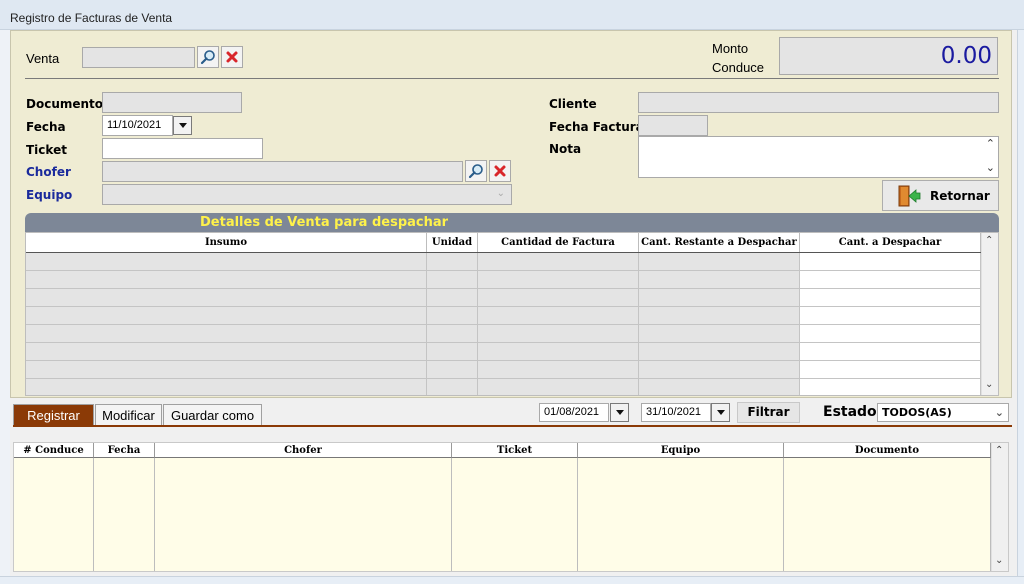 The height and width of the screenshot is (584, 1024). I want to click on tab-underline, so click(512, 426).